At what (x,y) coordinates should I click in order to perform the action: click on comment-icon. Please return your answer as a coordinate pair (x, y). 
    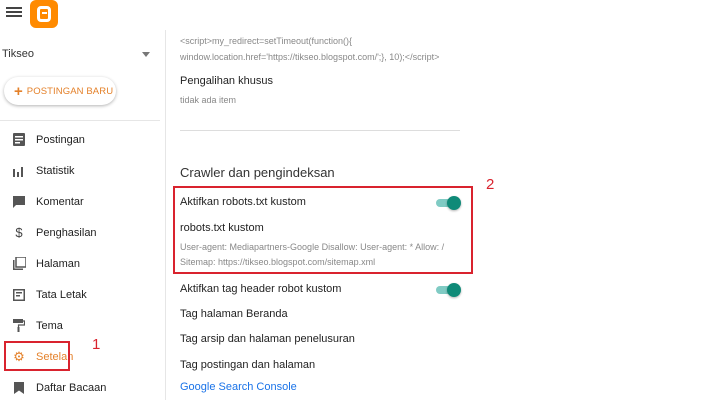
    Looking at the image, I should click on (19, 202).